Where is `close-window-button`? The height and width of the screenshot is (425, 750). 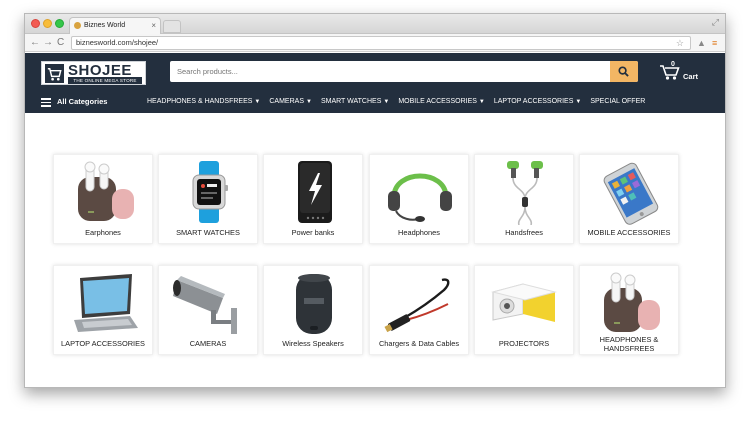 close-window-button is located at coordinates (35, 23).